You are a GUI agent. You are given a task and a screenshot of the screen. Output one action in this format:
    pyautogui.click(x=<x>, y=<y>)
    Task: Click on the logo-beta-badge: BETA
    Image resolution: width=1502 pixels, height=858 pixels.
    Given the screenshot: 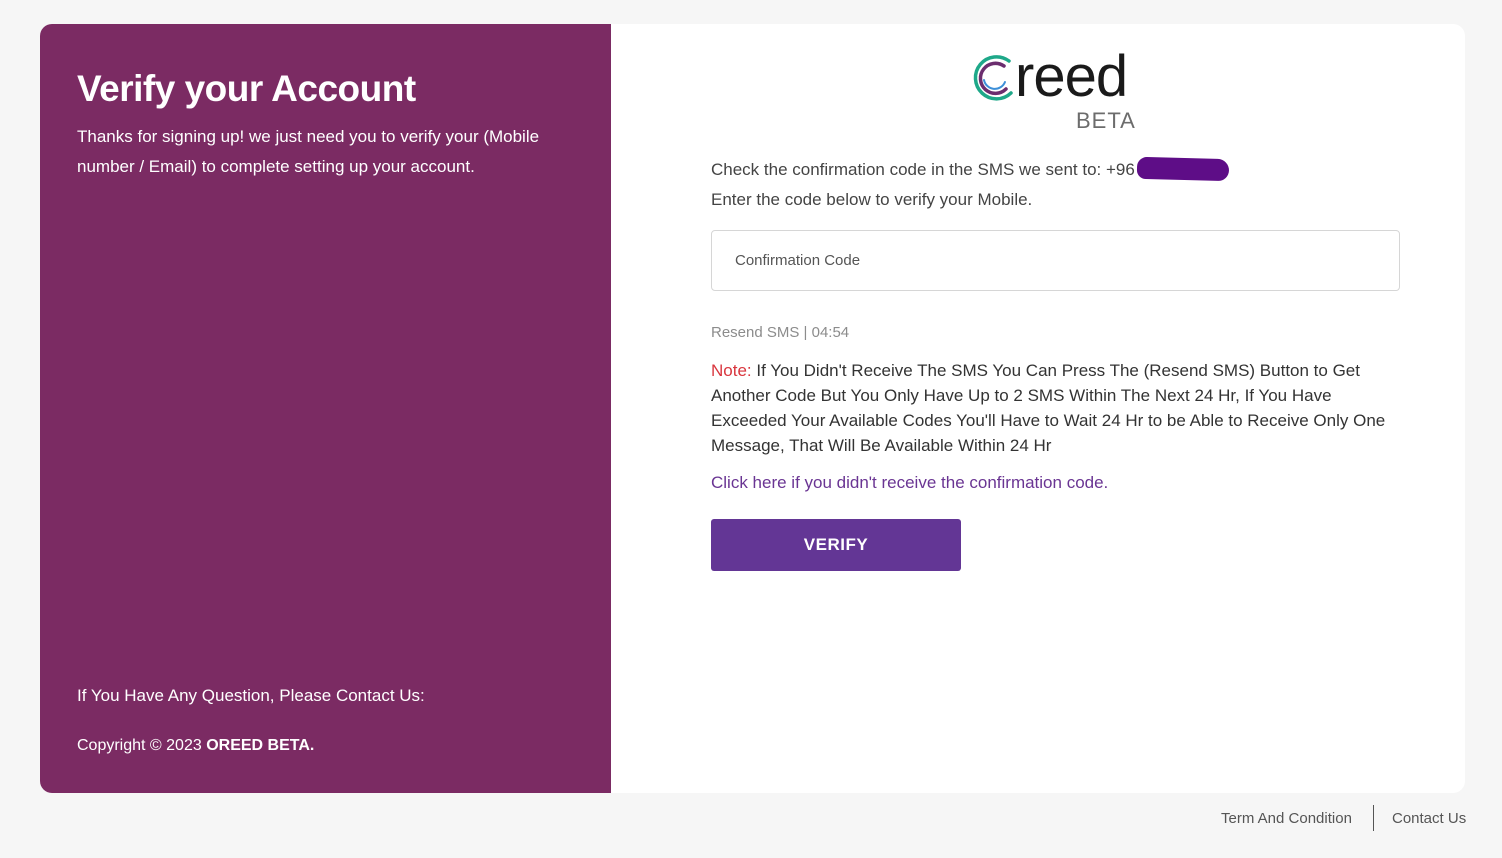 What is the action you would take?
    pyautogui.click(x=1106, y=120)
    